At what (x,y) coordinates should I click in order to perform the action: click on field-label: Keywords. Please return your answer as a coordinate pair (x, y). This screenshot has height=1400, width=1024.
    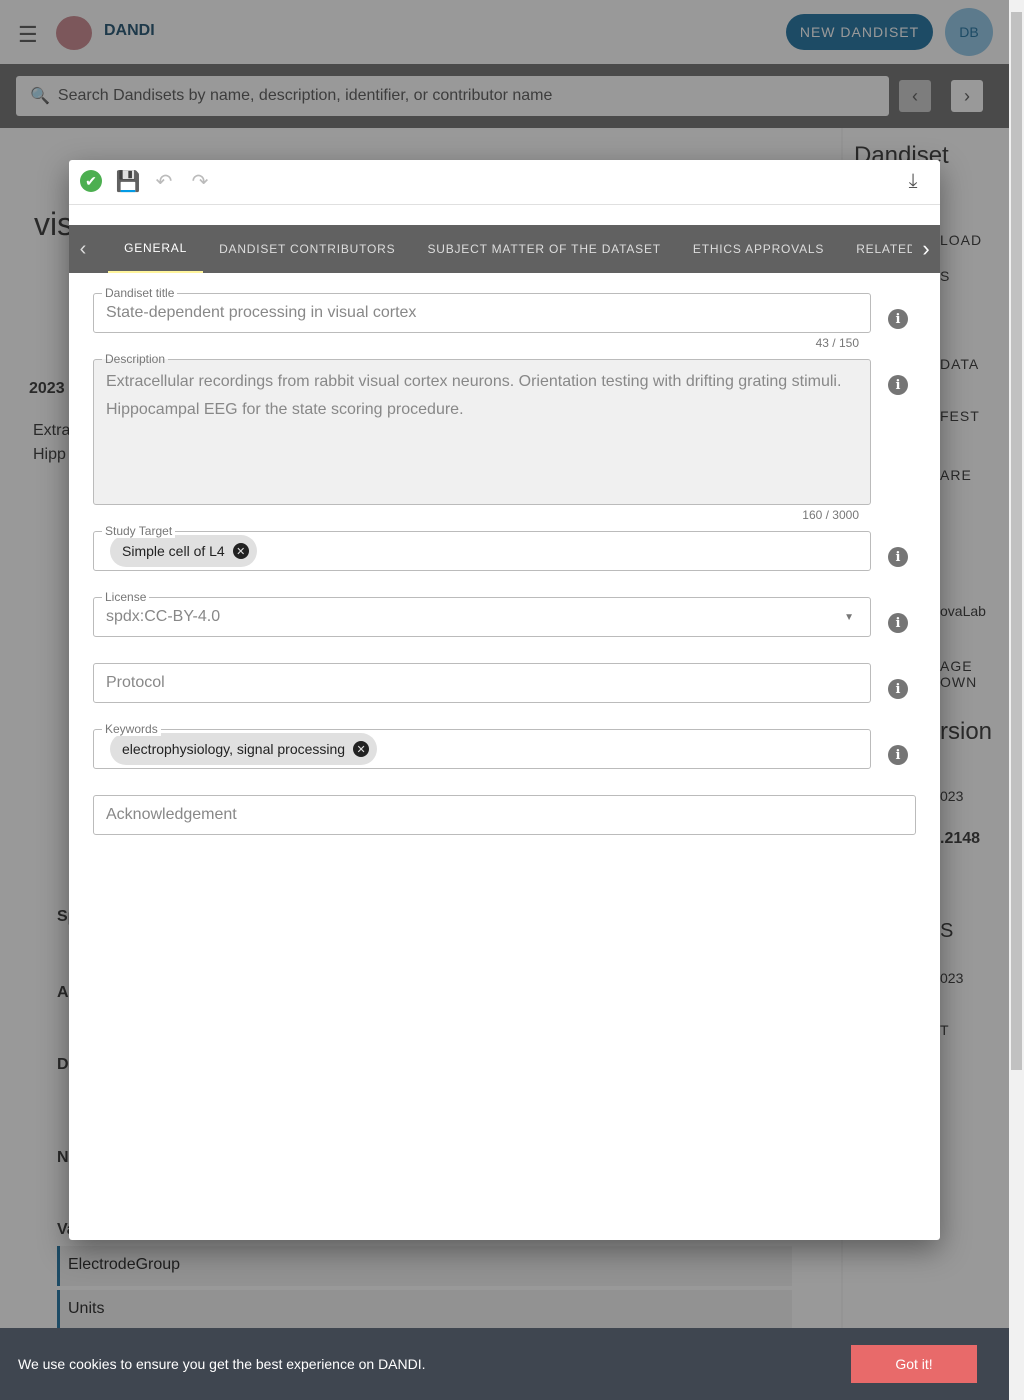
    Looking at the image, I should click on (131, 729).